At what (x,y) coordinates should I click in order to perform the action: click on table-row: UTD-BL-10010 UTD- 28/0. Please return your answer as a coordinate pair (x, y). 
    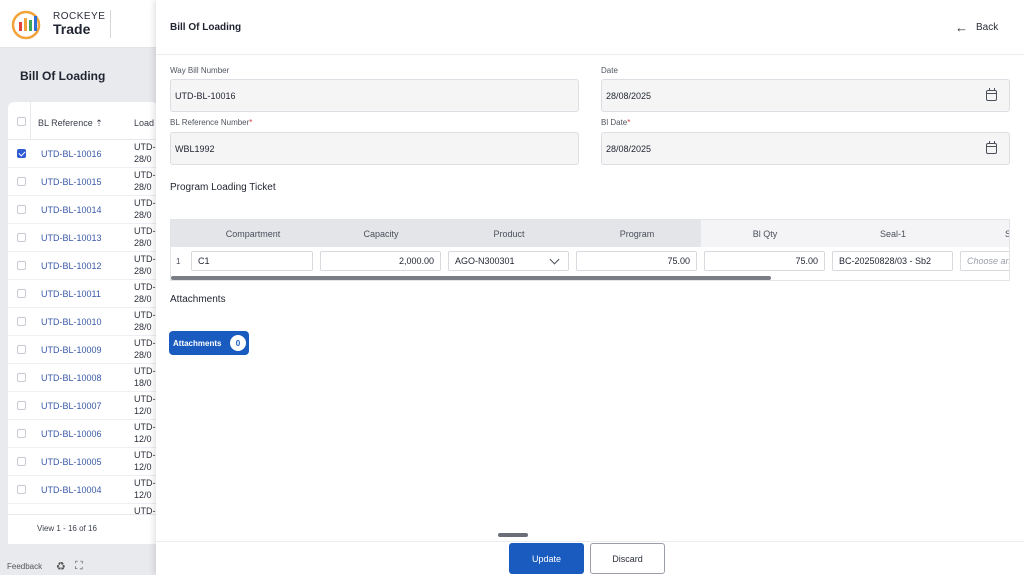
    Looking at the image, I should click on (83, 322).